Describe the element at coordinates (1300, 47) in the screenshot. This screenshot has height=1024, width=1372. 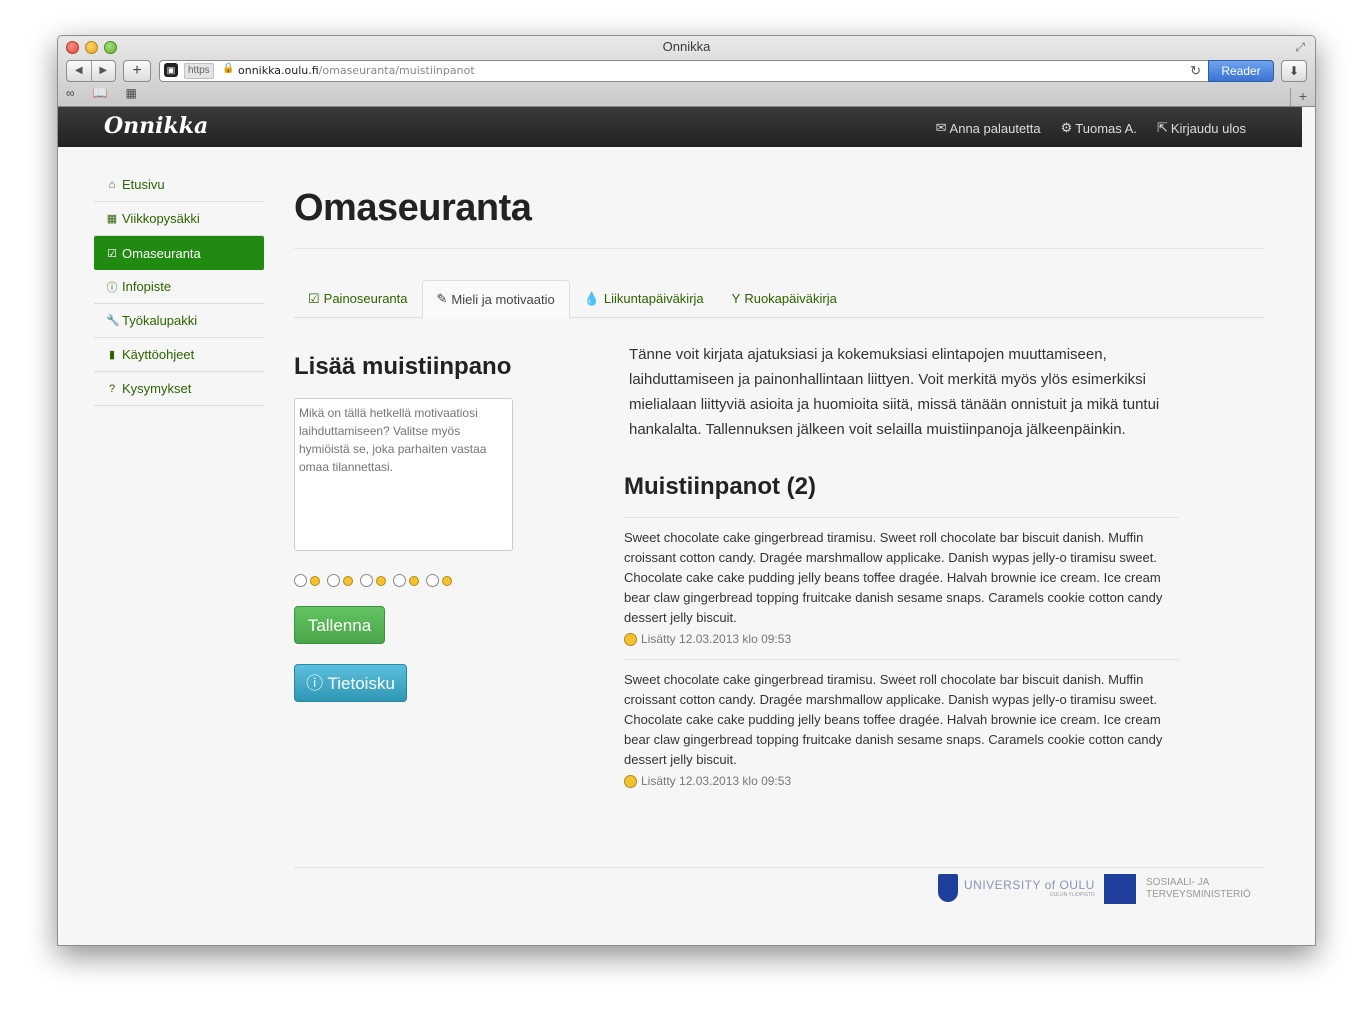
I see `fullscreen-icon: ⤢` at that location.